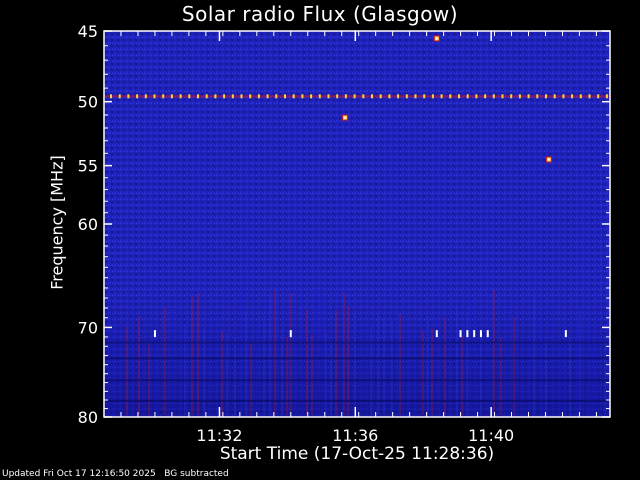  I want to click on y-tick-label: 80, so click(88, 417).